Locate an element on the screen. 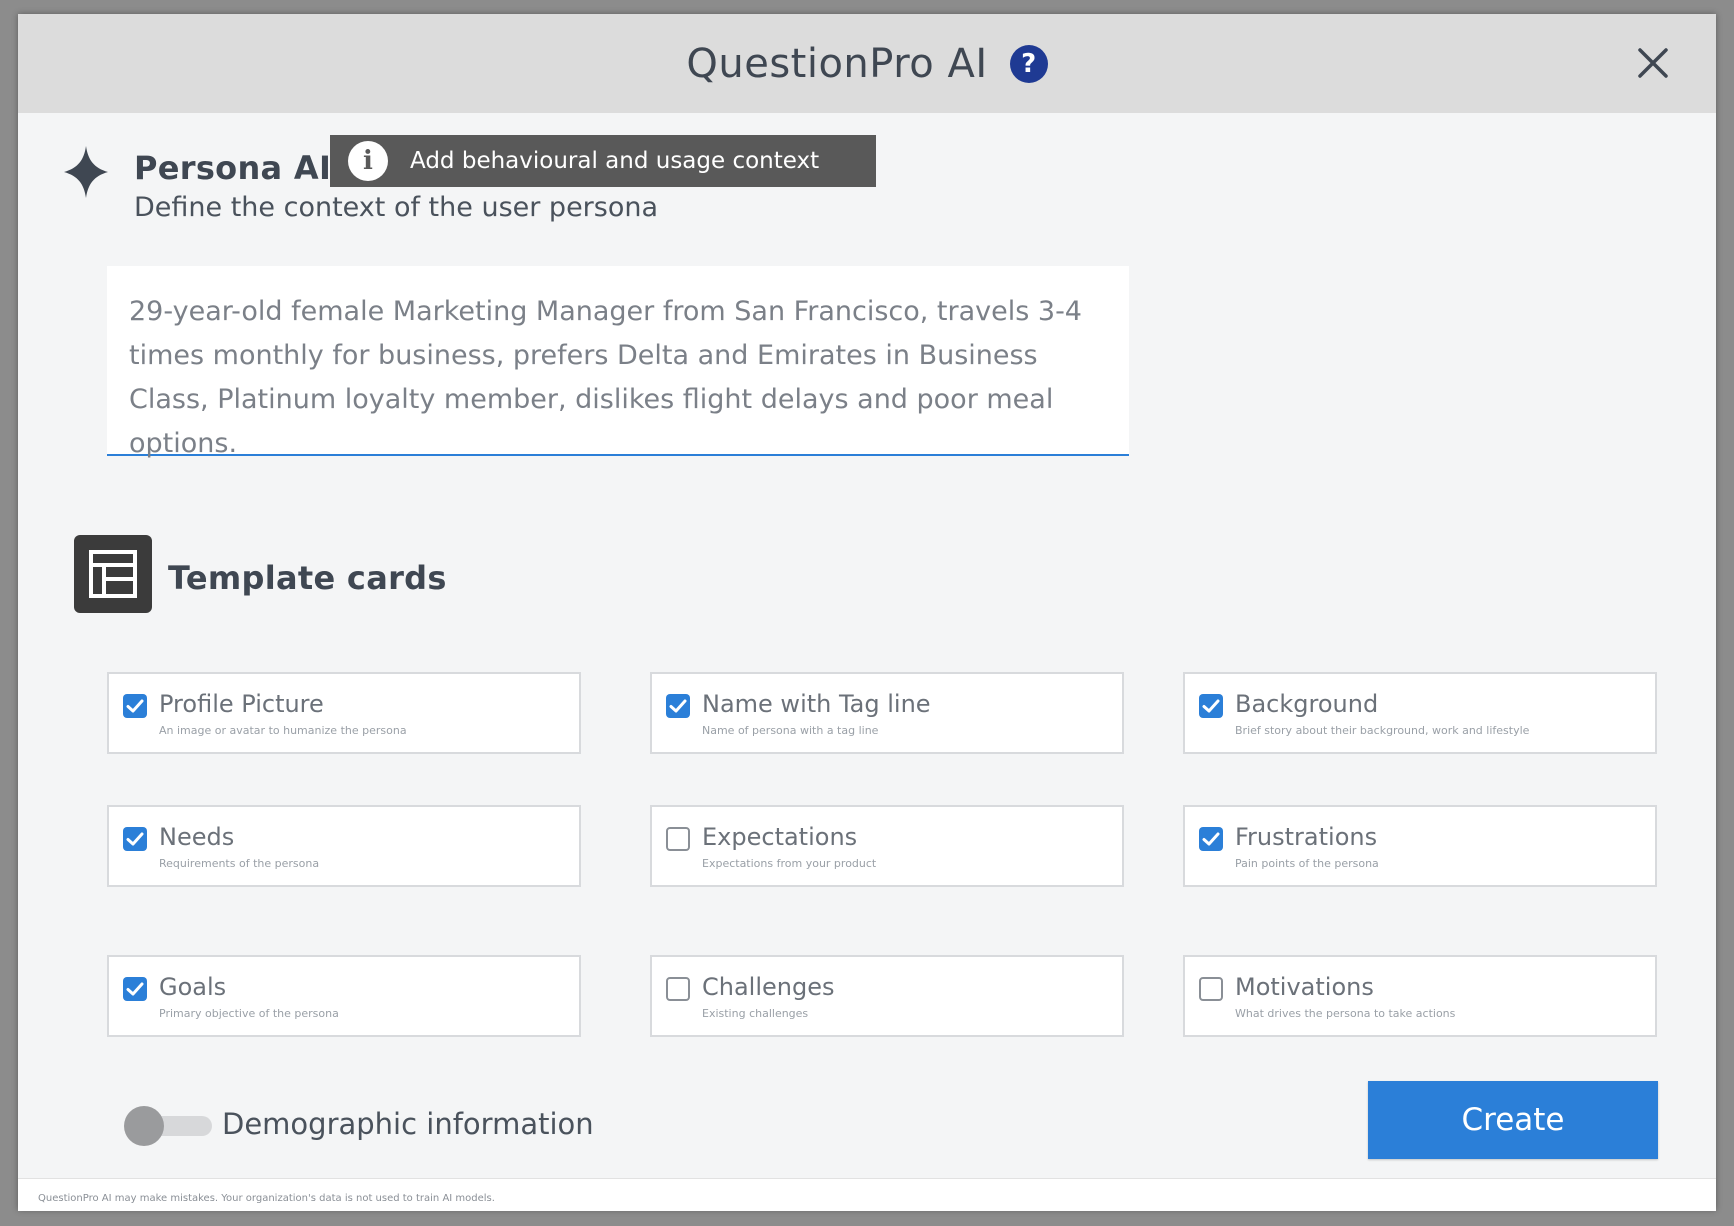 Image resolution: width=1734 pixels, height=1226 pixels. card-description: Existing challenges is located at coordinates (755, 1013).